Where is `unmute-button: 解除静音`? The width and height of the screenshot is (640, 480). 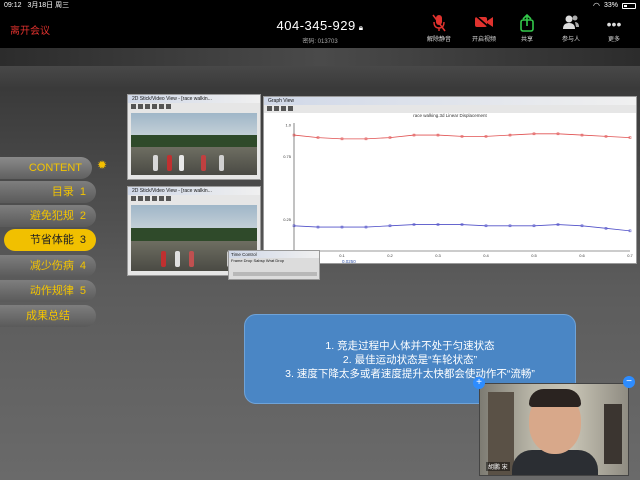 unmute-button: 解除静音 is located at coordinates (439, 28).